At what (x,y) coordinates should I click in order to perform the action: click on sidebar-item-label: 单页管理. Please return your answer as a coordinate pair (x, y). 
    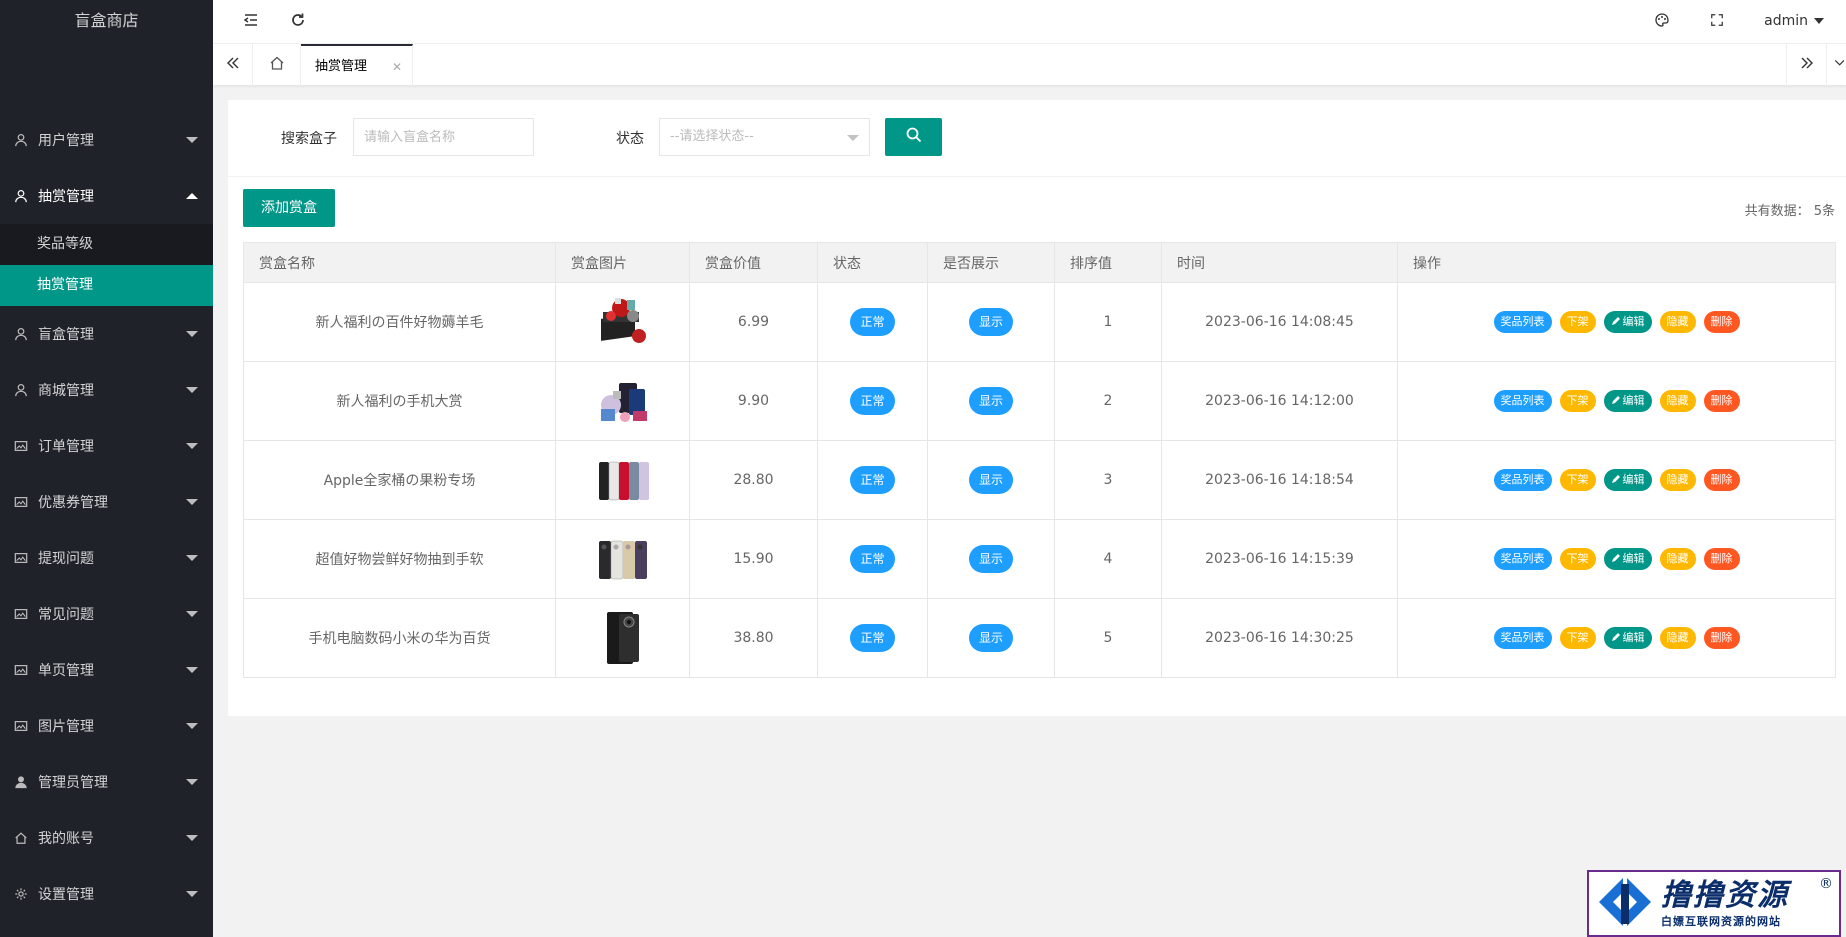
    Looking at the image, I should click on (66, 671).